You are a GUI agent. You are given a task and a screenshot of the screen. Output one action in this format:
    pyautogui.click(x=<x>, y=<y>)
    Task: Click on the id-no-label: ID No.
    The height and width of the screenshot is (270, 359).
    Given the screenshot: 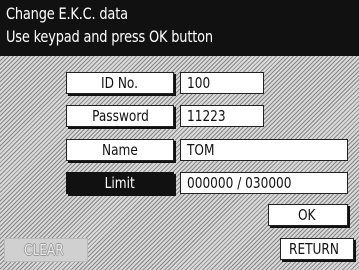 What is the action you would take?
    pyautogui.click(x=120, y=83)
    